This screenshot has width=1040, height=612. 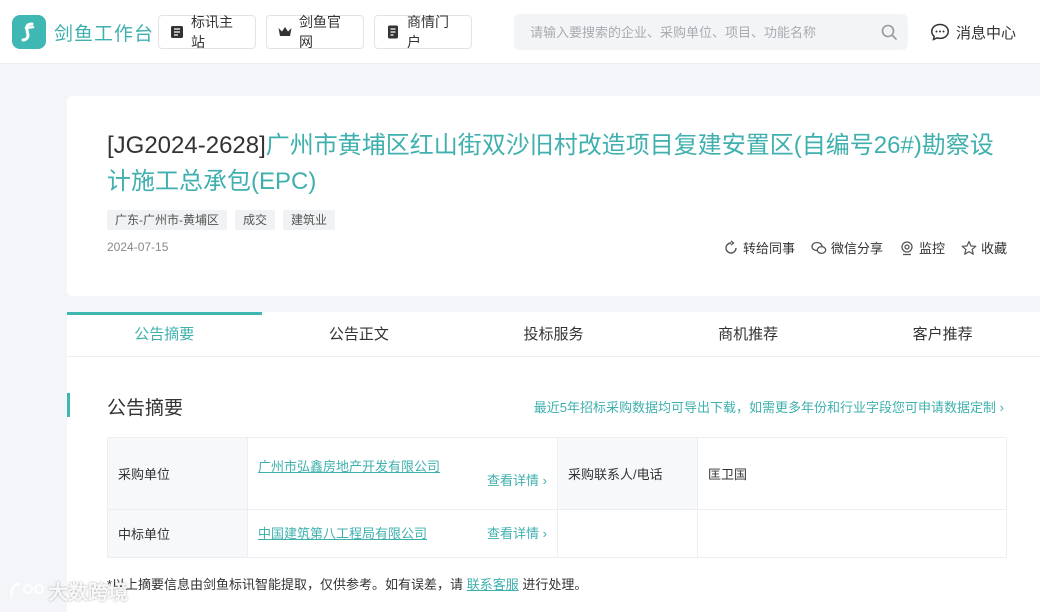 What do you see at coordinates (355, 534) in the screenshot?
I see `winner-link: 中国建筑第八工程局有限公司` at bounding box center [355, 534].